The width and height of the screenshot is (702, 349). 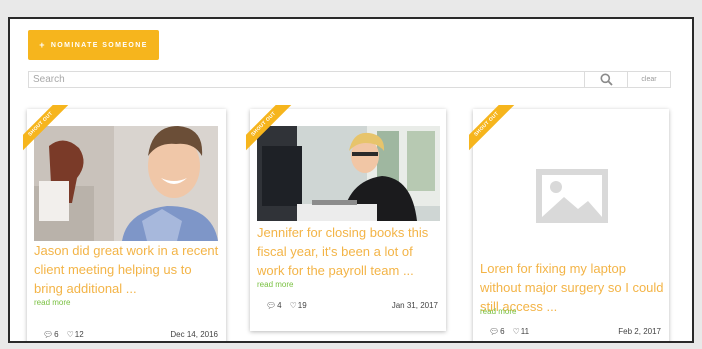 I want to click on like-count: 11, so click(x=525, y=331).